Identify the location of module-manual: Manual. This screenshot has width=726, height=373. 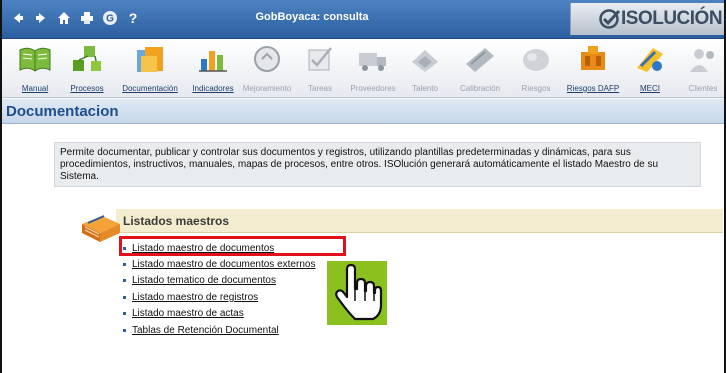
(35, 69).